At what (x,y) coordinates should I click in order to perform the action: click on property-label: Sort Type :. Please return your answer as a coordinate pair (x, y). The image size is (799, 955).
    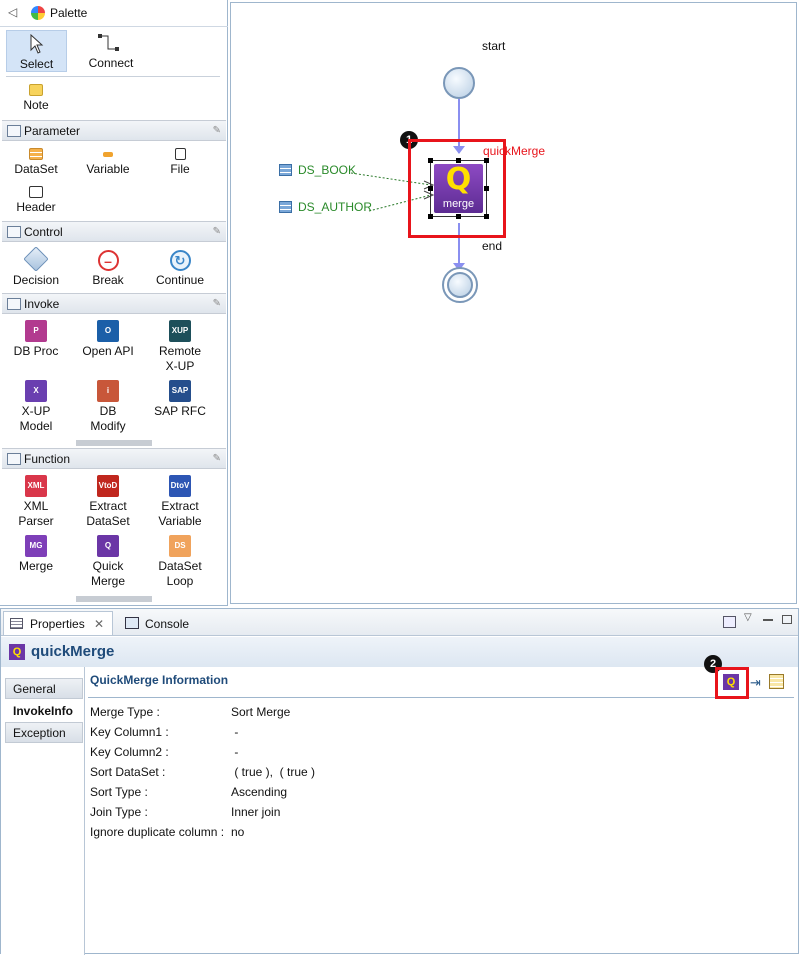
    Looking at the image, I should click on (119, 792).